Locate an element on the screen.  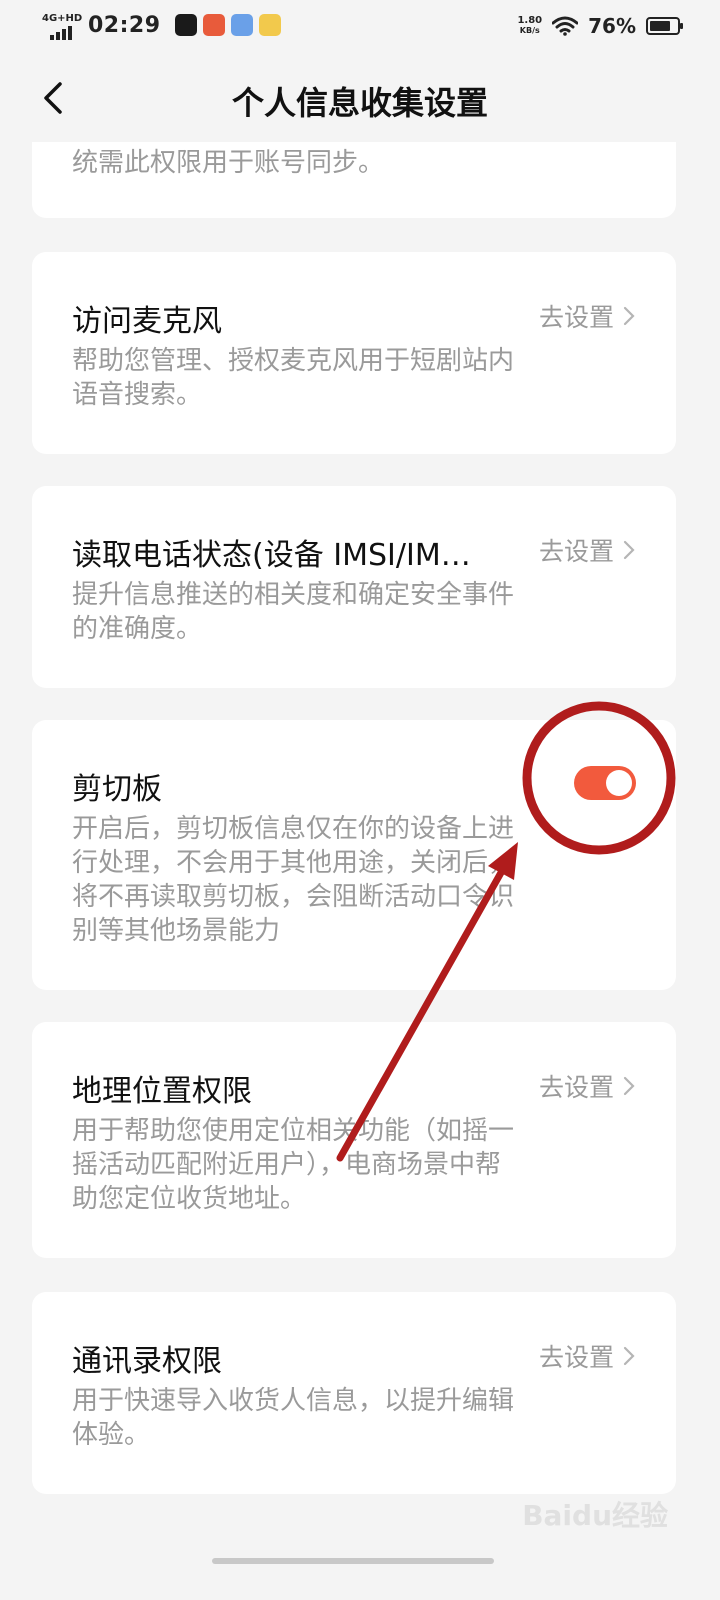
permission-card-microphone: 访问麦克风 去设置 帮助您管理、授权麦克风用于短剧站内语音搜索。 is located at coordinates (354, 353).